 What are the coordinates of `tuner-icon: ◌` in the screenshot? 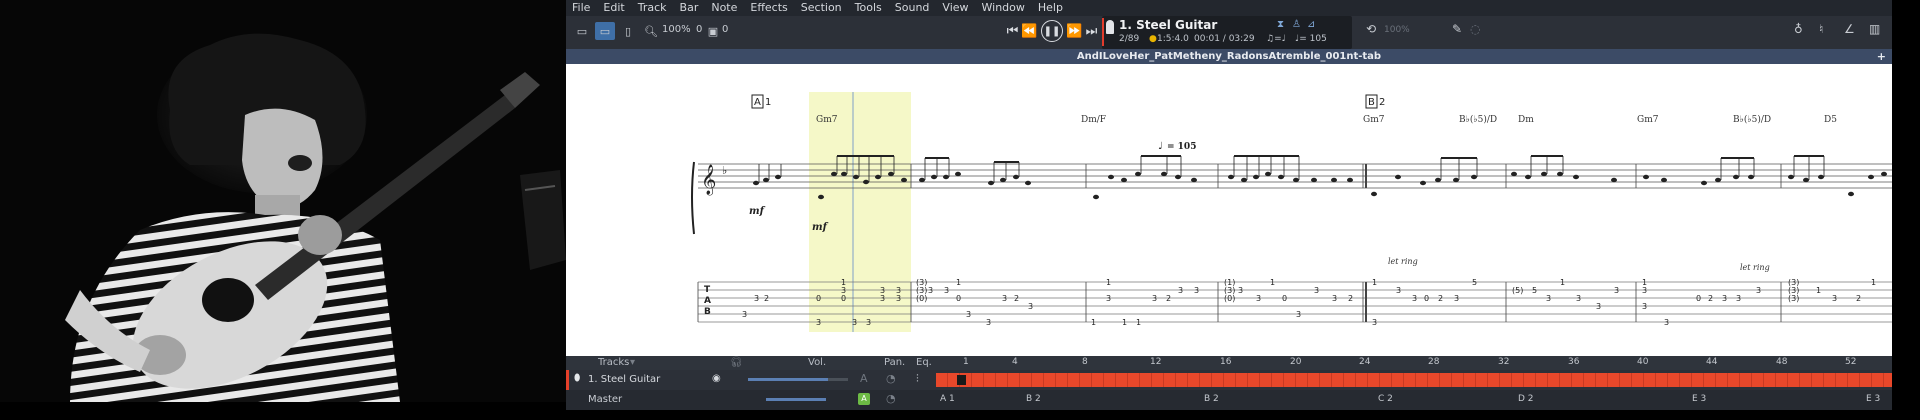 It's located at (1475, 29).